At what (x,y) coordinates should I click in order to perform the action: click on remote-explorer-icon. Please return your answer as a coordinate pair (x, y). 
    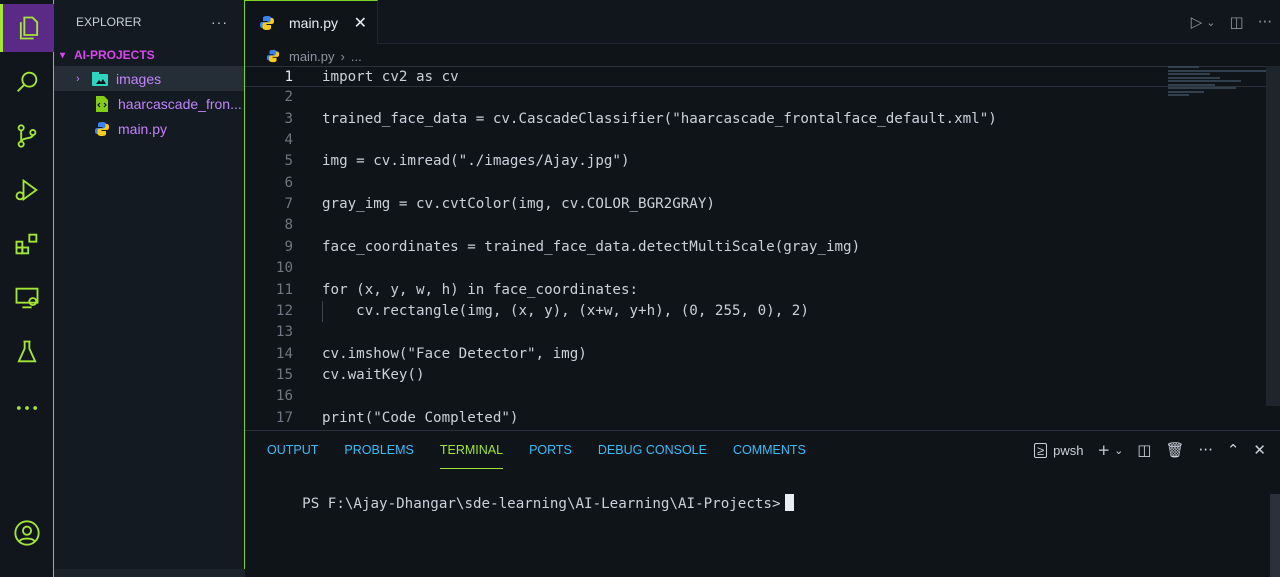
    Looking at the image, I should click on (27, 298).